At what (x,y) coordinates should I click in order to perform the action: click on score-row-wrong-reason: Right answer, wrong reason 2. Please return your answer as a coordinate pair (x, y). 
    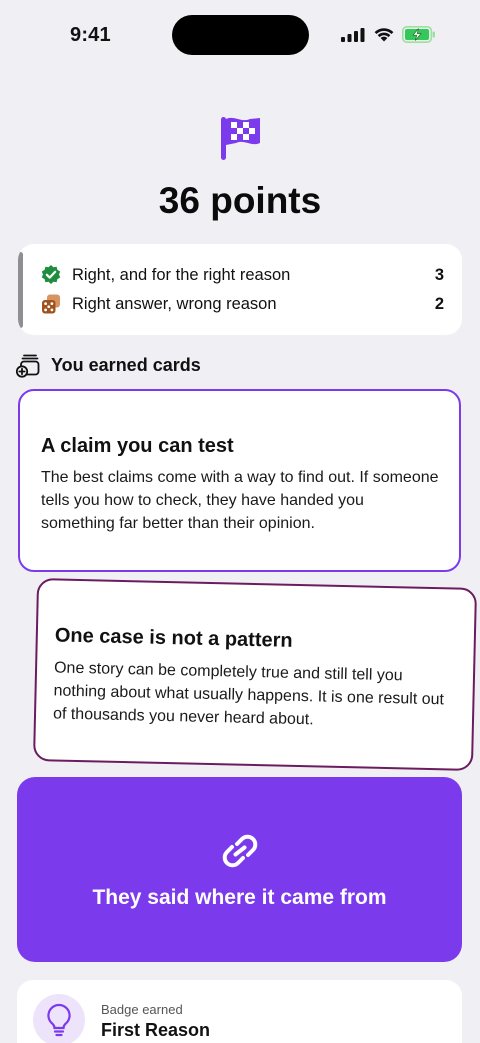
    Looking at the image, I should click on (242, 304).